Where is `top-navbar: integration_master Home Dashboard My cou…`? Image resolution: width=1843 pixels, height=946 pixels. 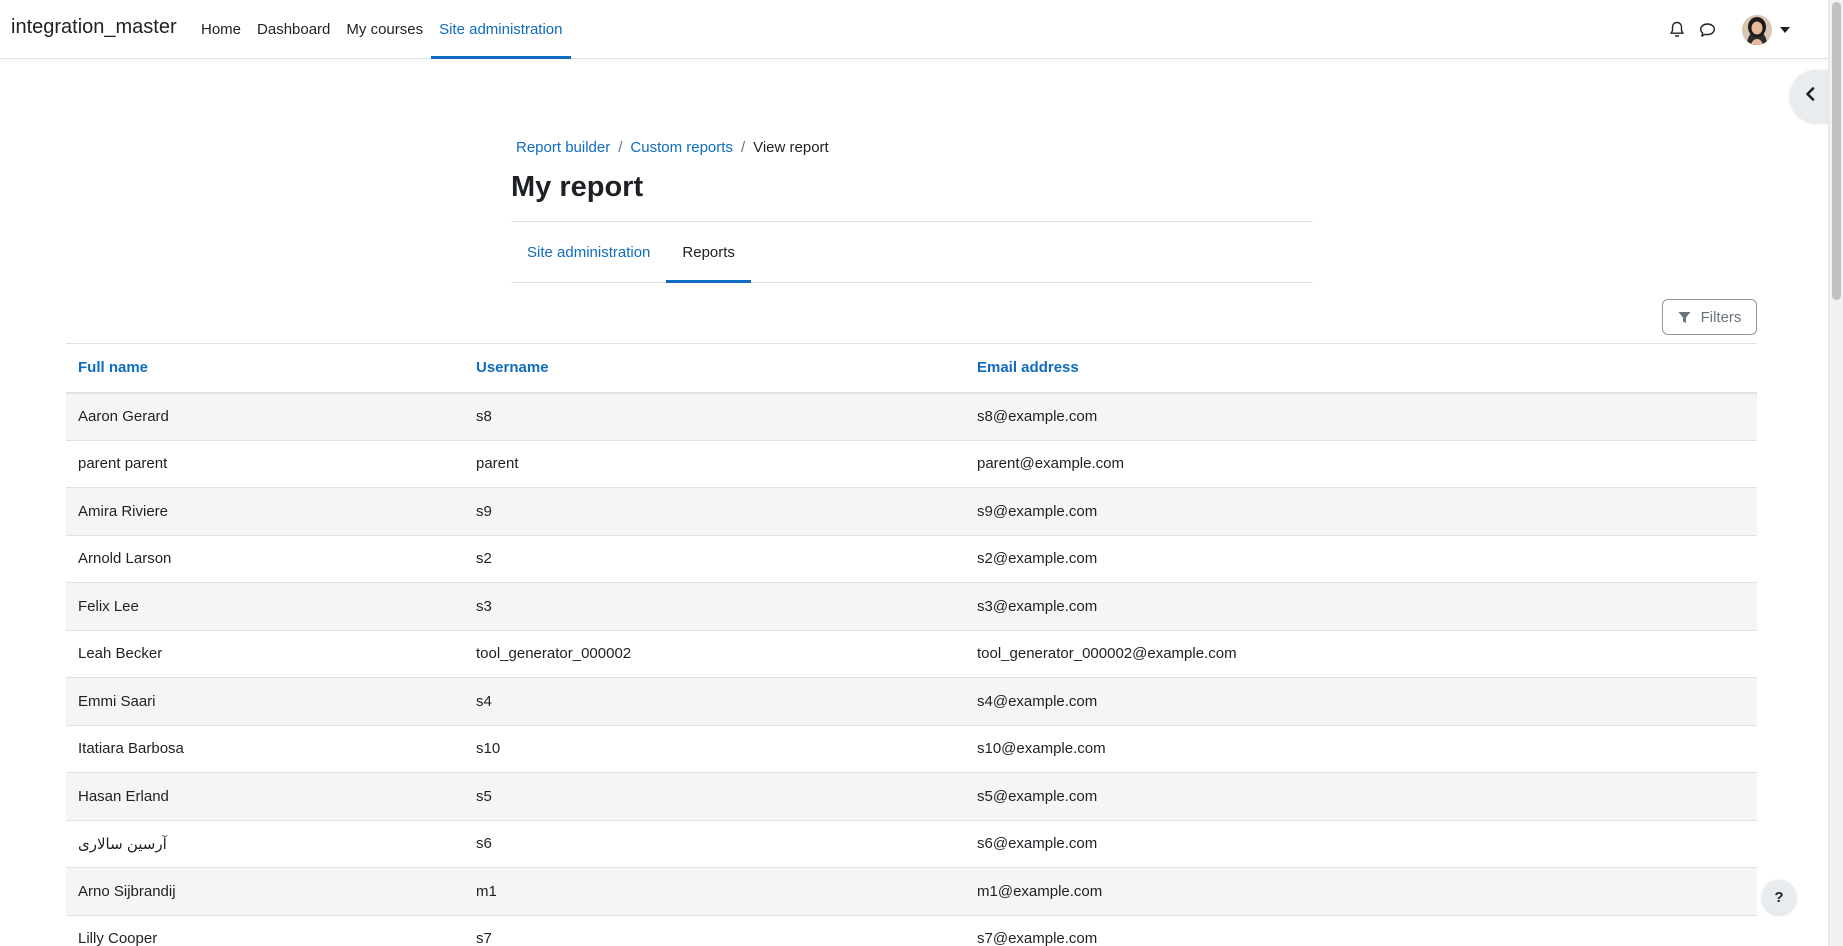 top-navbar: integration_master Home Dashboard My cou… is located at coordinates (914, 29).